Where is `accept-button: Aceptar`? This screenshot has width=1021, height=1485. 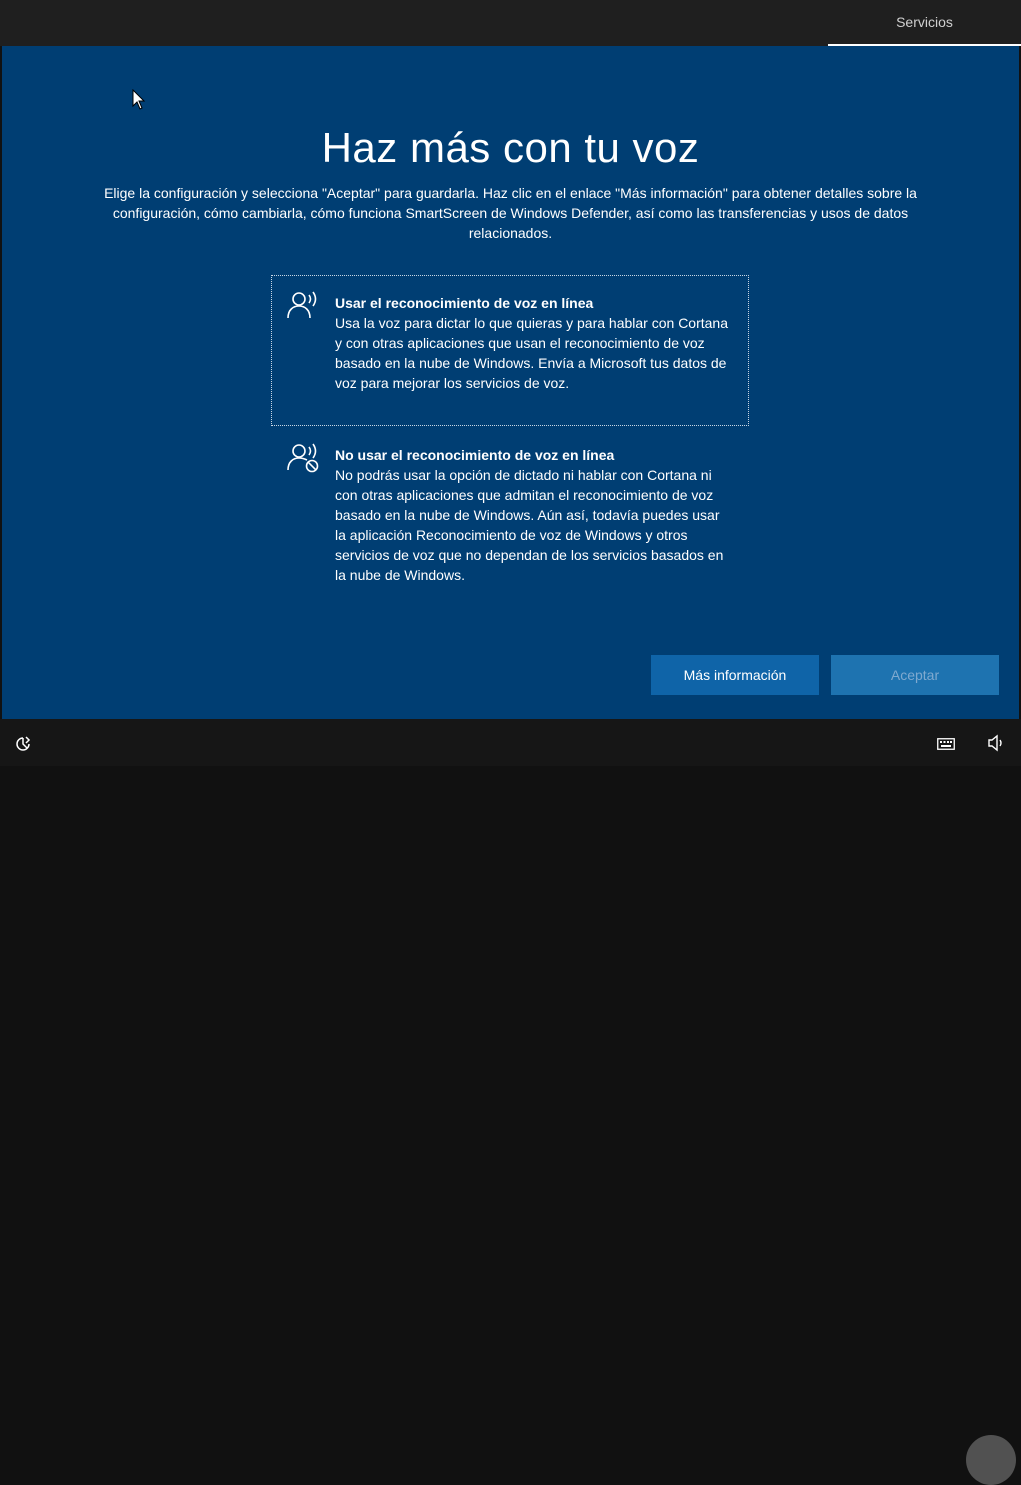
accept-button: Aceptar is located at coordinates (915, 675).